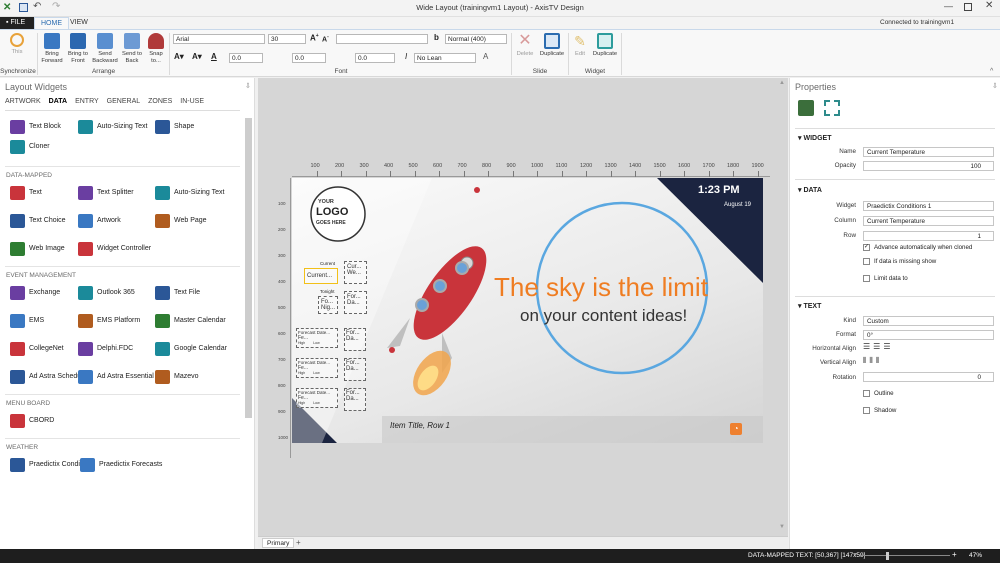 The height and width of the screenshot is (563, 1000). Describe the element at coordinates (928, 206) in the screenshot. I see `widget-select: Praedictix Conditions 1` at that location.